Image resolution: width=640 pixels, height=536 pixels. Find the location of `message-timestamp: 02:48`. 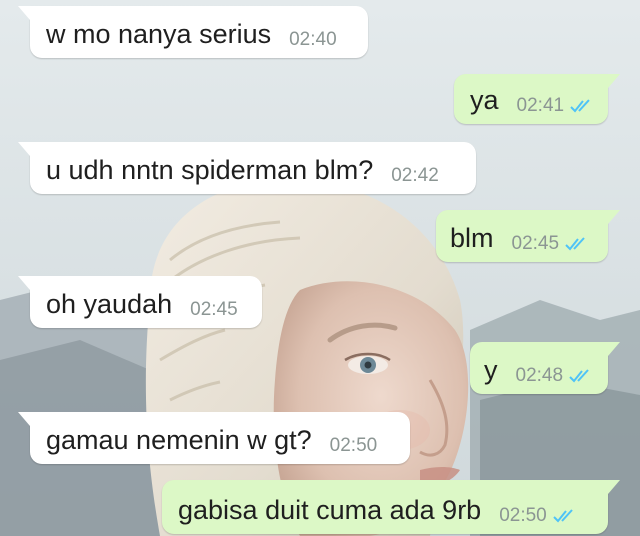

message-timestamp: 02:48 is located at coordinates (539, 375).